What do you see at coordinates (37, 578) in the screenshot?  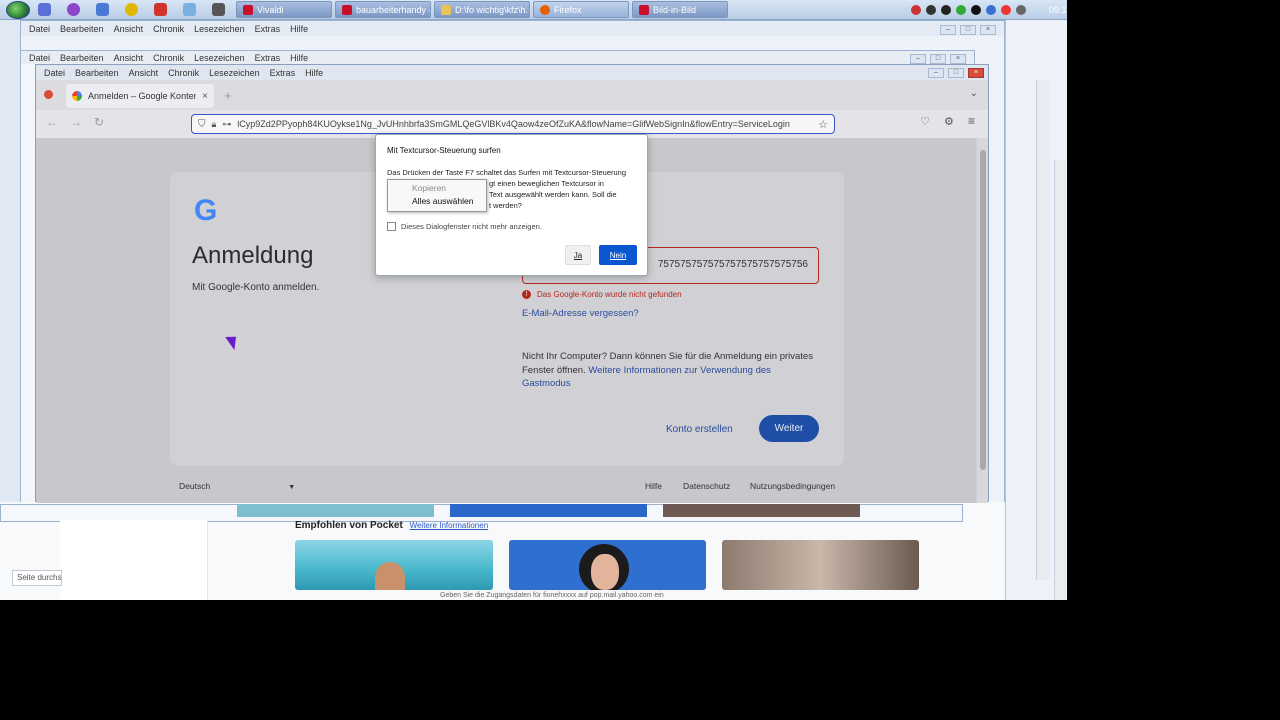 I see `search-input: Seite durchs` at bounding box center [37, 578].